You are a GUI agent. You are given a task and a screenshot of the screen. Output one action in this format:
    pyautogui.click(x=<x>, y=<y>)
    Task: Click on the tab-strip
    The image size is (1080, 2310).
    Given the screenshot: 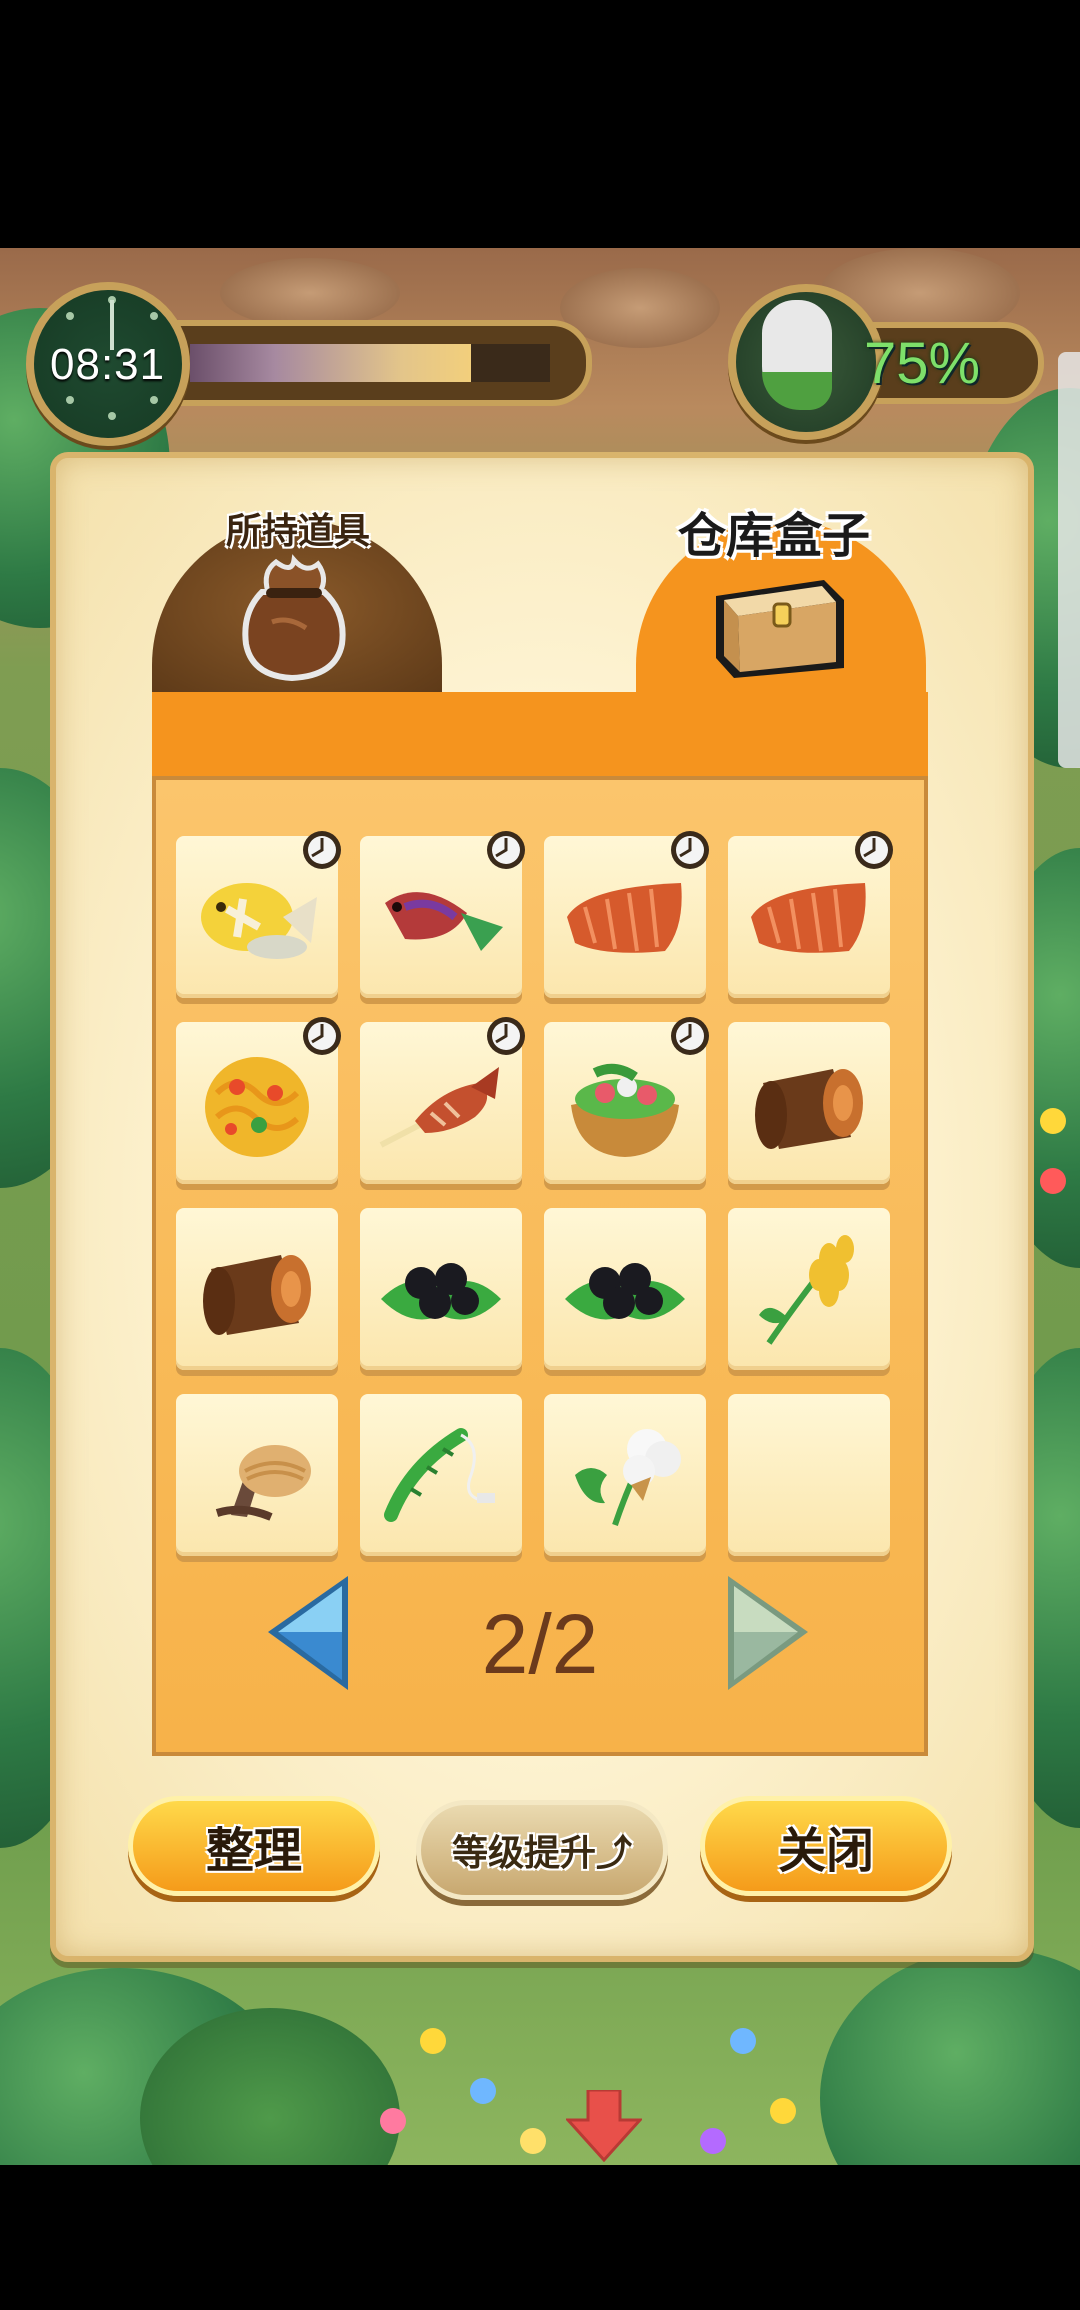 What is the action you would take?
    pyautogui.click(x=540, y=734)
    